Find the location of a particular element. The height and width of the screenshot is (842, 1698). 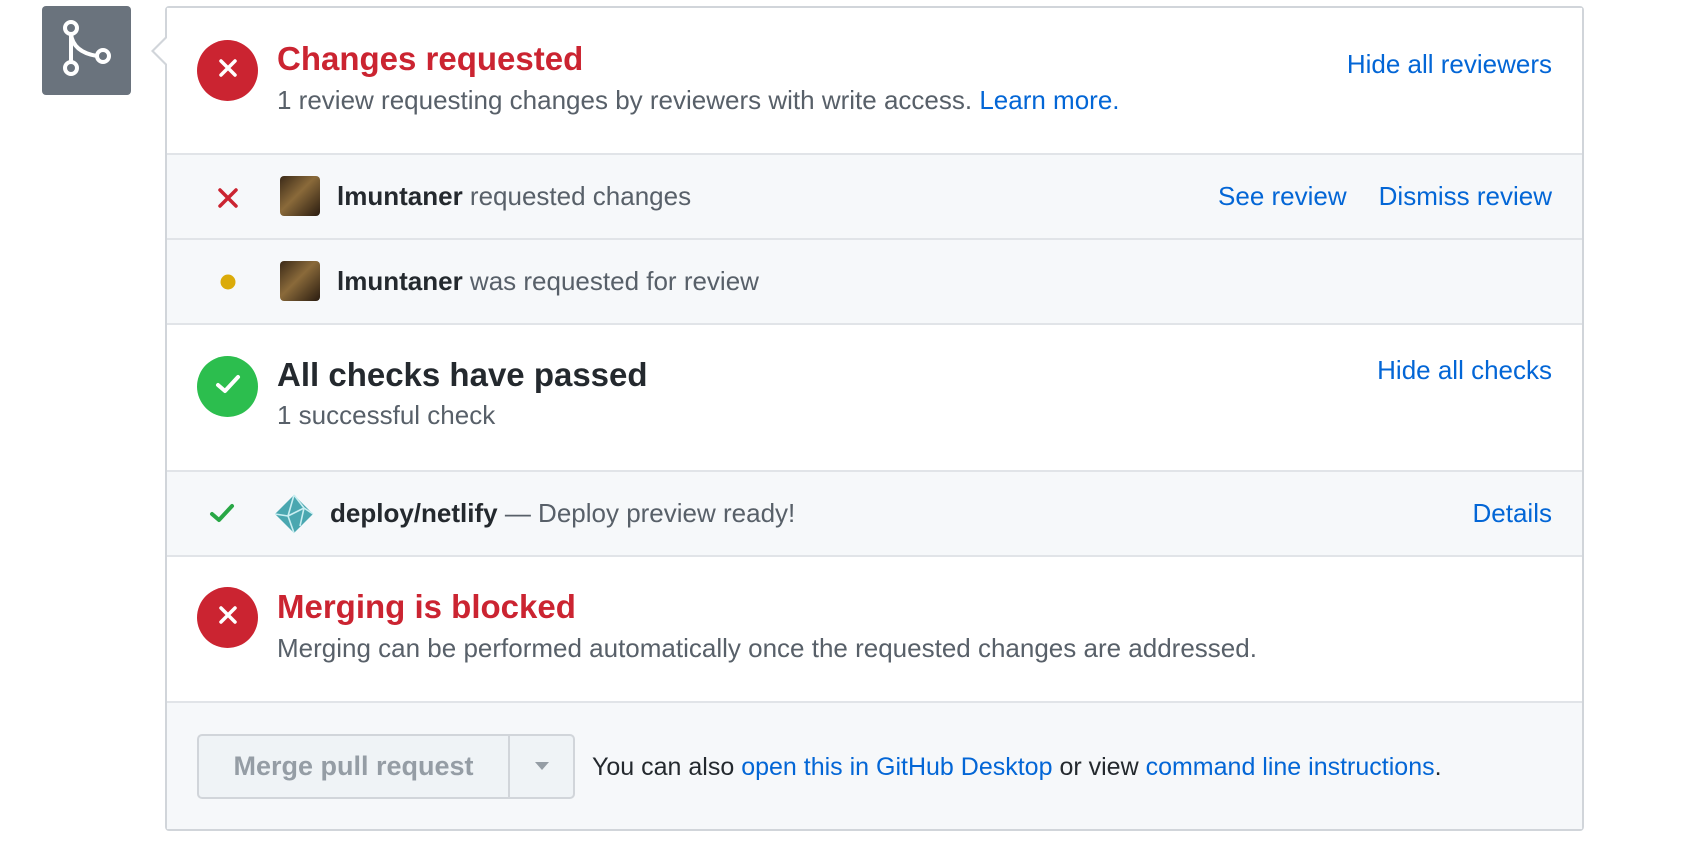

review-row-text: lmuntaner was requested for review is located at coordinates (548, 281).